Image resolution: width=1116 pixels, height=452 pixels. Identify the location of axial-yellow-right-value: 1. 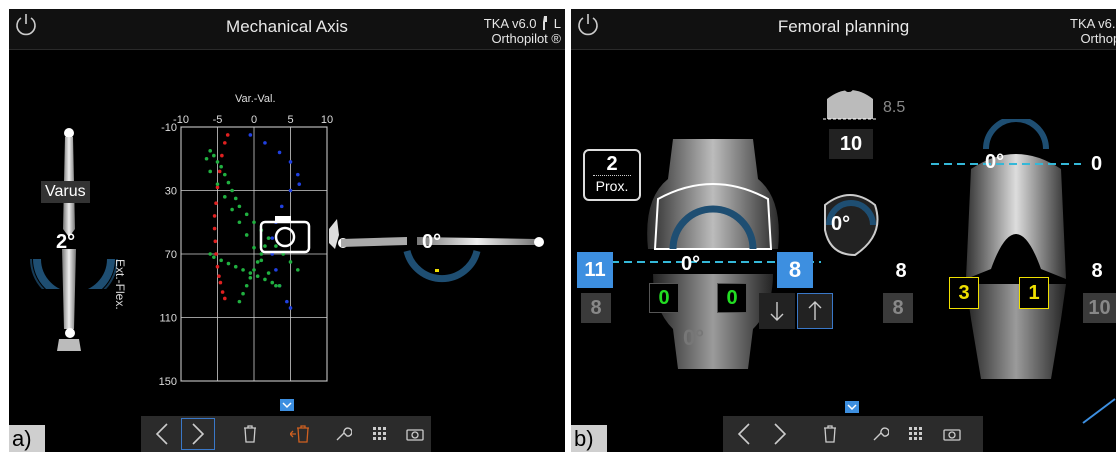
(1034, 293).